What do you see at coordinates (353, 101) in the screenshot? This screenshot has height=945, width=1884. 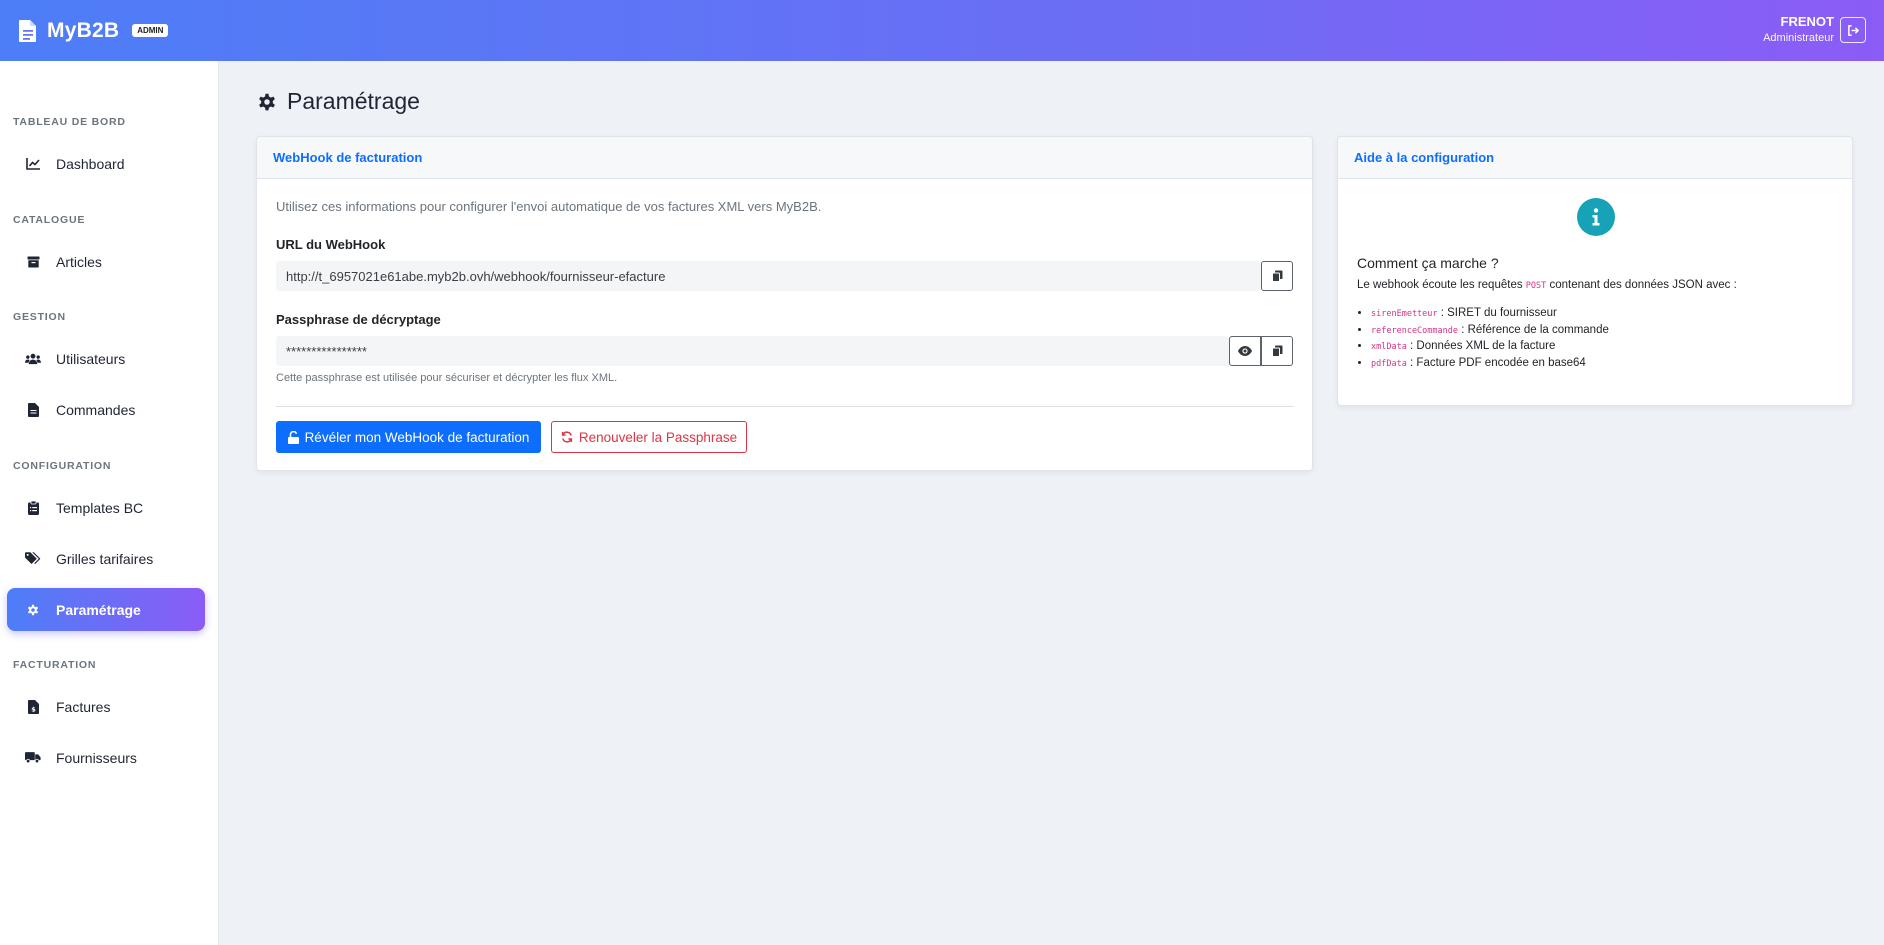 I see `page-title-text: Paramétrage` at bounding box center [353, 101].